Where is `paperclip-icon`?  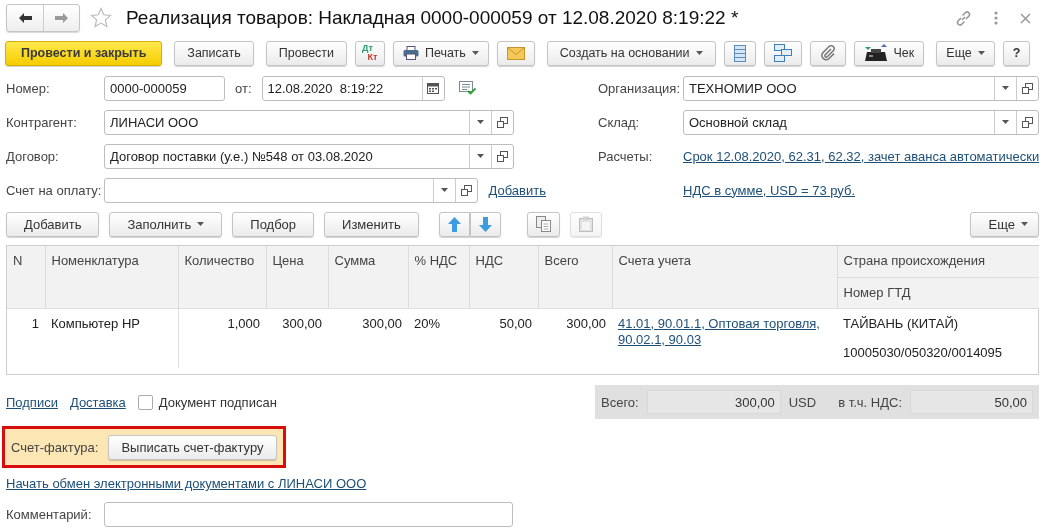
paperclip-icon is located at coordinates (827, 53).